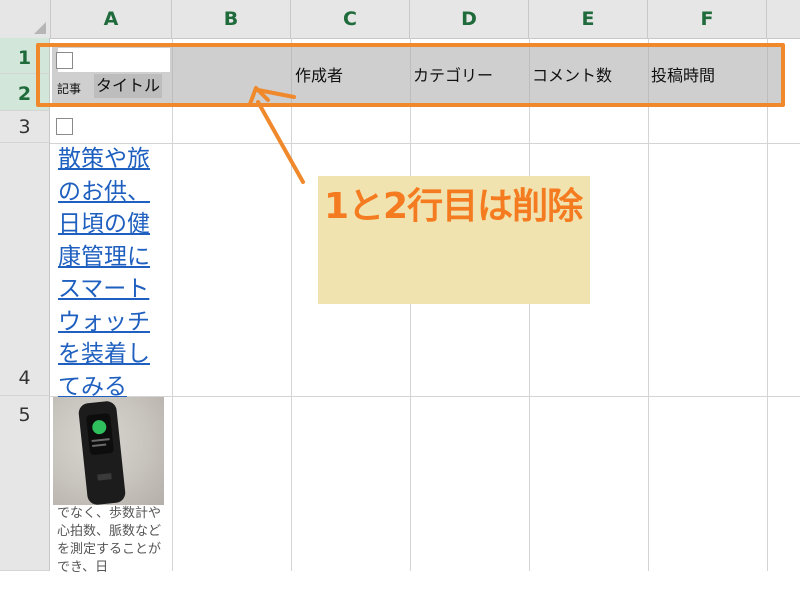 This screenshot has height=613, width=800. What do you see at coordinates (280, 142) in the screenshot?
I see `arrow-shaft-to-note` at bounding box center [280, 142].